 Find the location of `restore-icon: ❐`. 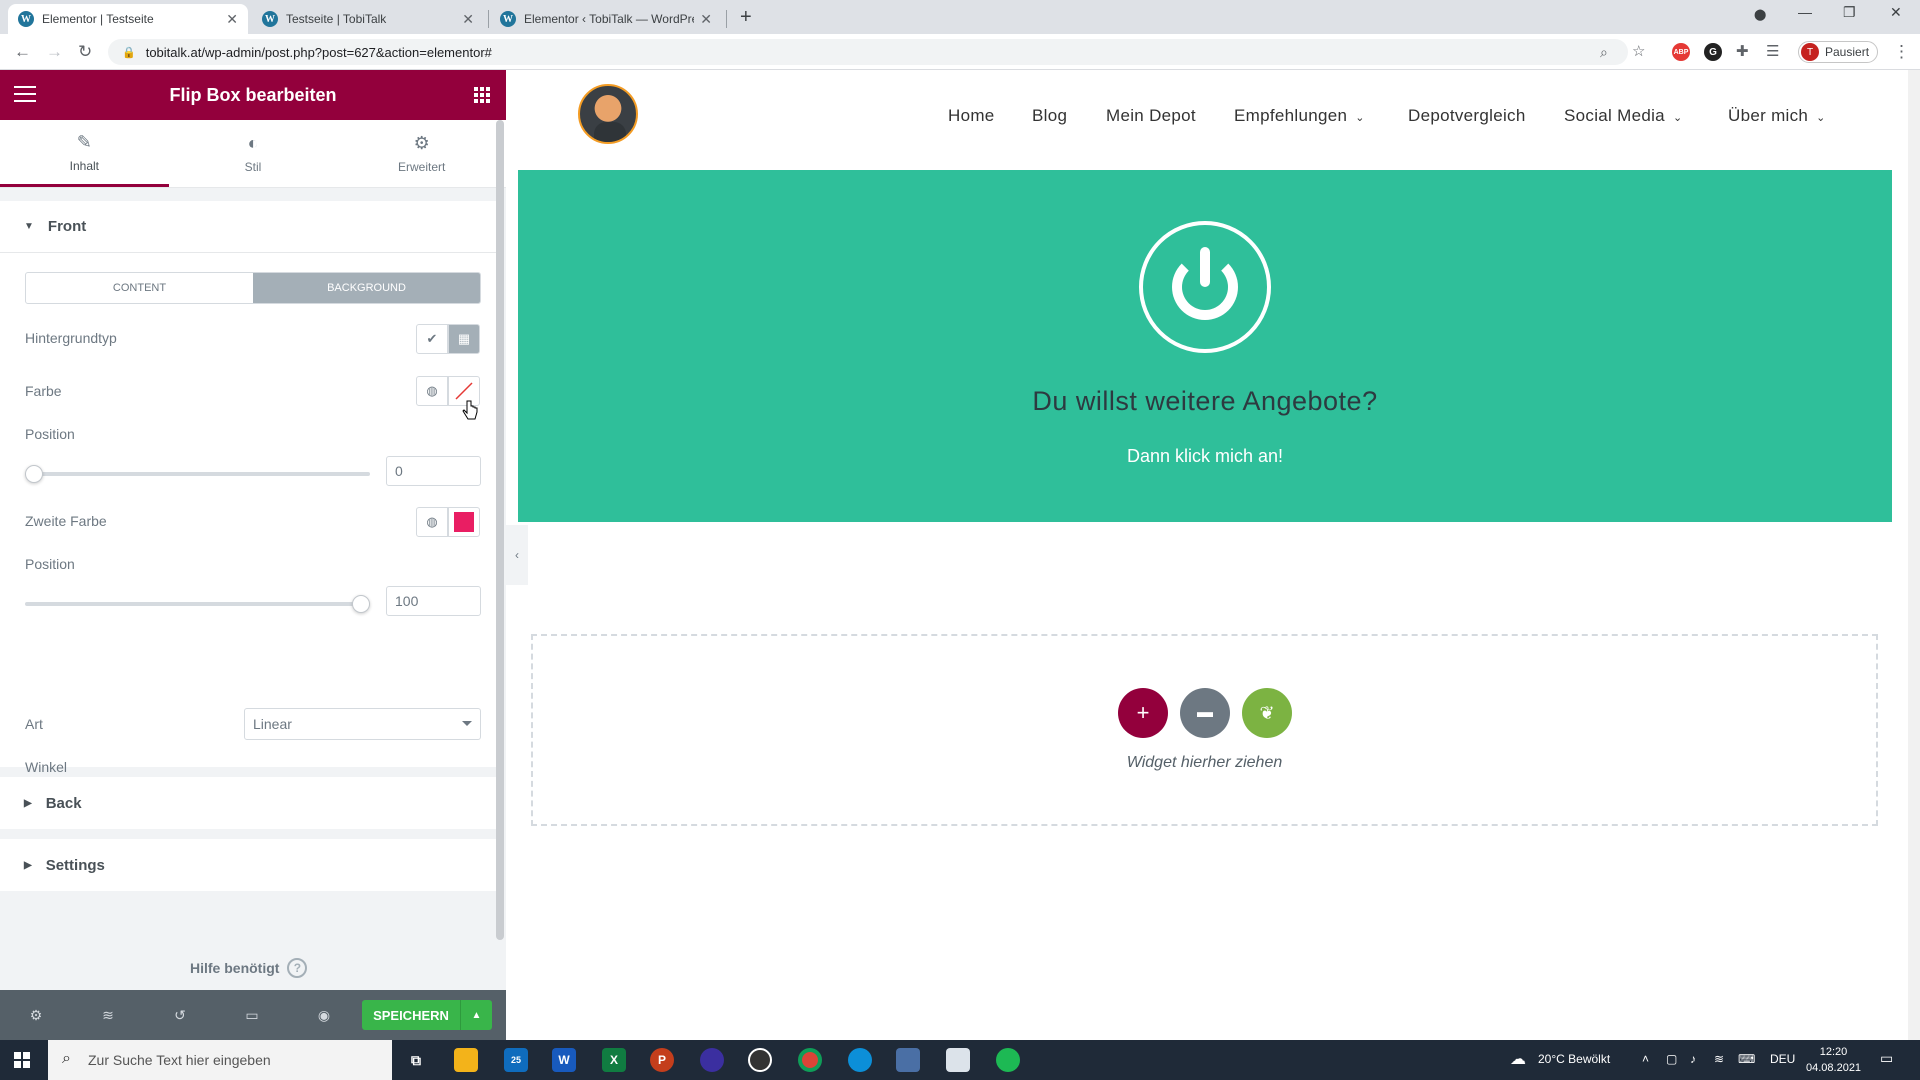

restore-icon: ❐ is located at coordinates (1849, 12).